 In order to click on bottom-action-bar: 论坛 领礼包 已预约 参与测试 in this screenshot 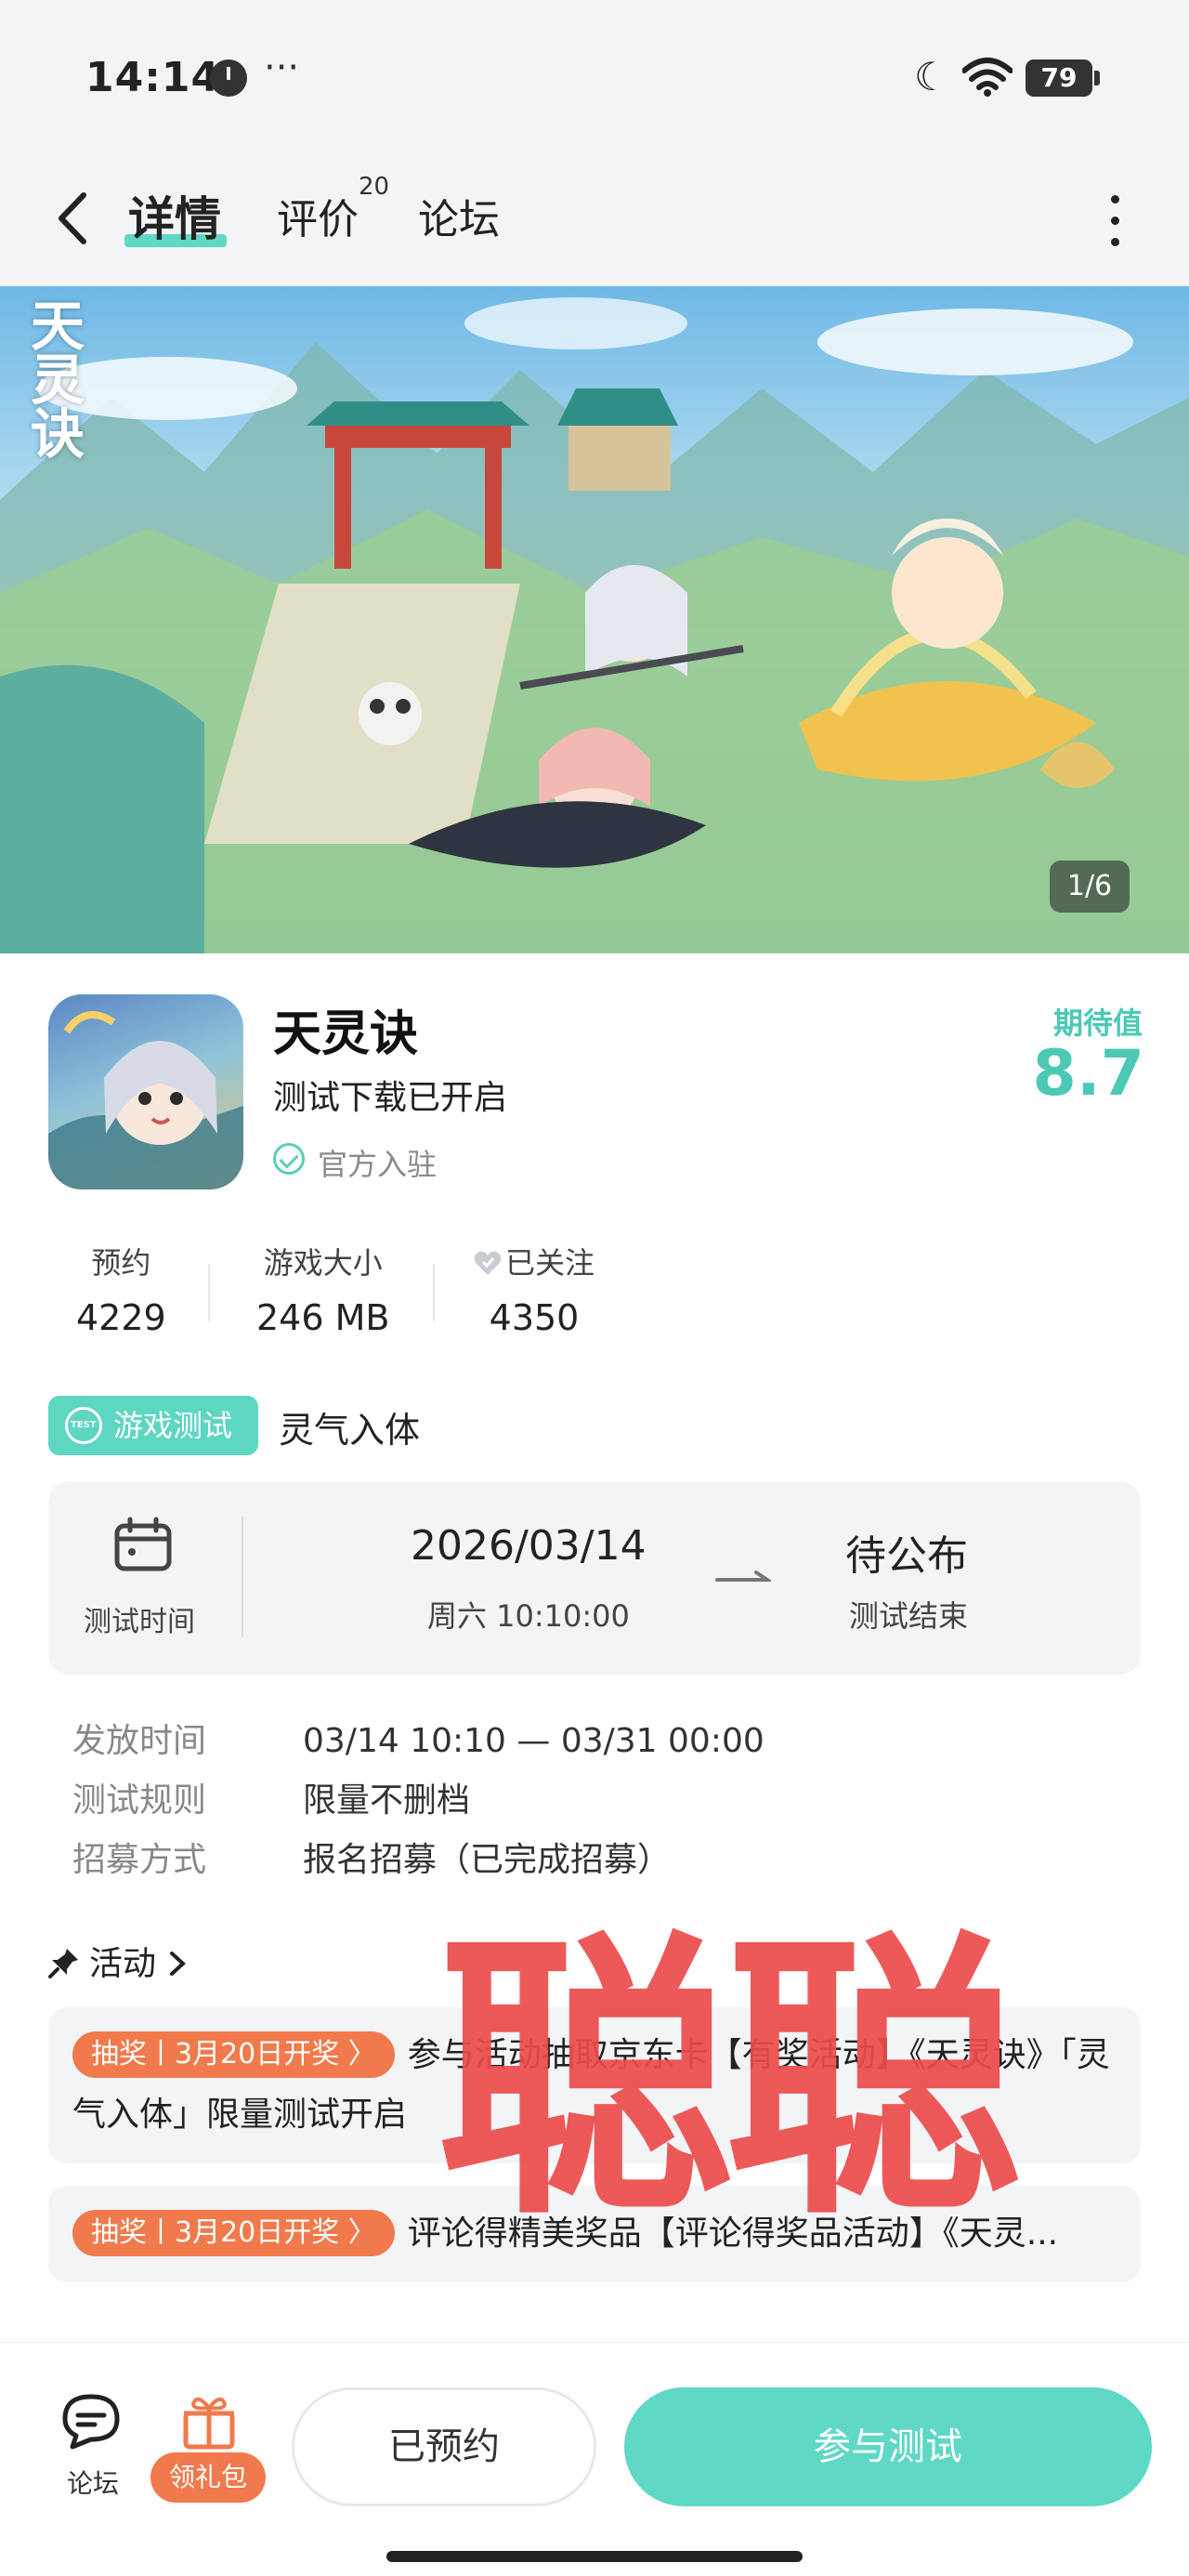, I will do `click(594, 2459)`.